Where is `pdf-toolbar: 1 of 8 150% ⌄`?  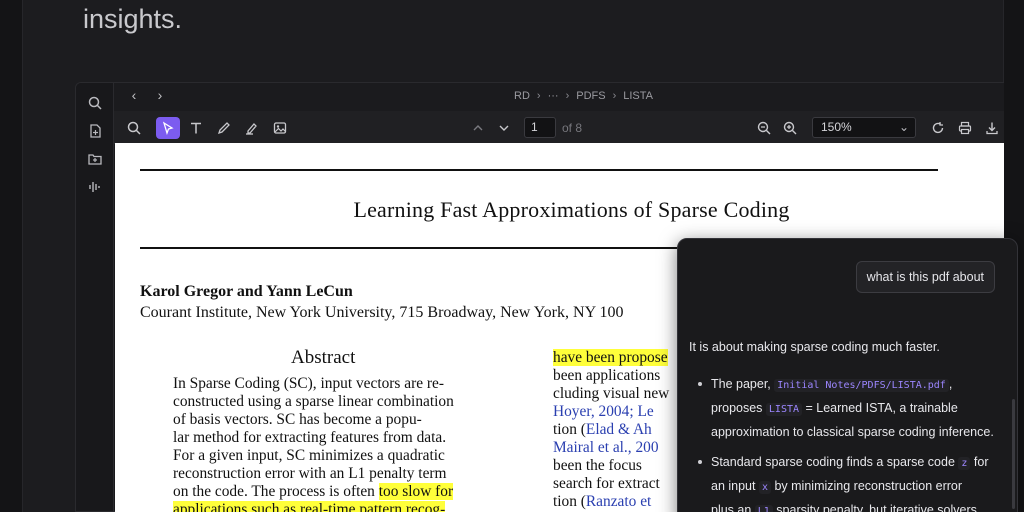
pdf-toolbar: 1 of 8 150% ⌄ is located at coordinates (559, 127).